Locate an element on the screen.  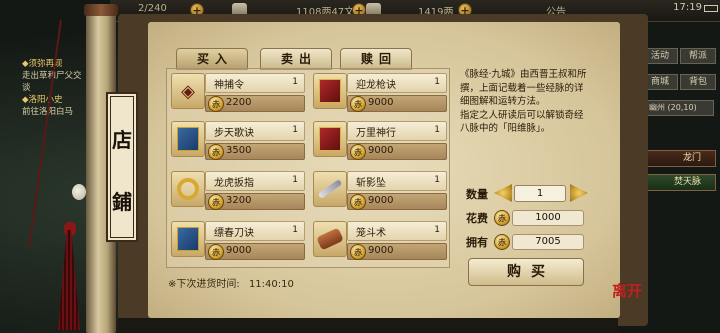
item-name: 缥春刀诀 is located at coordinates (234, 233).